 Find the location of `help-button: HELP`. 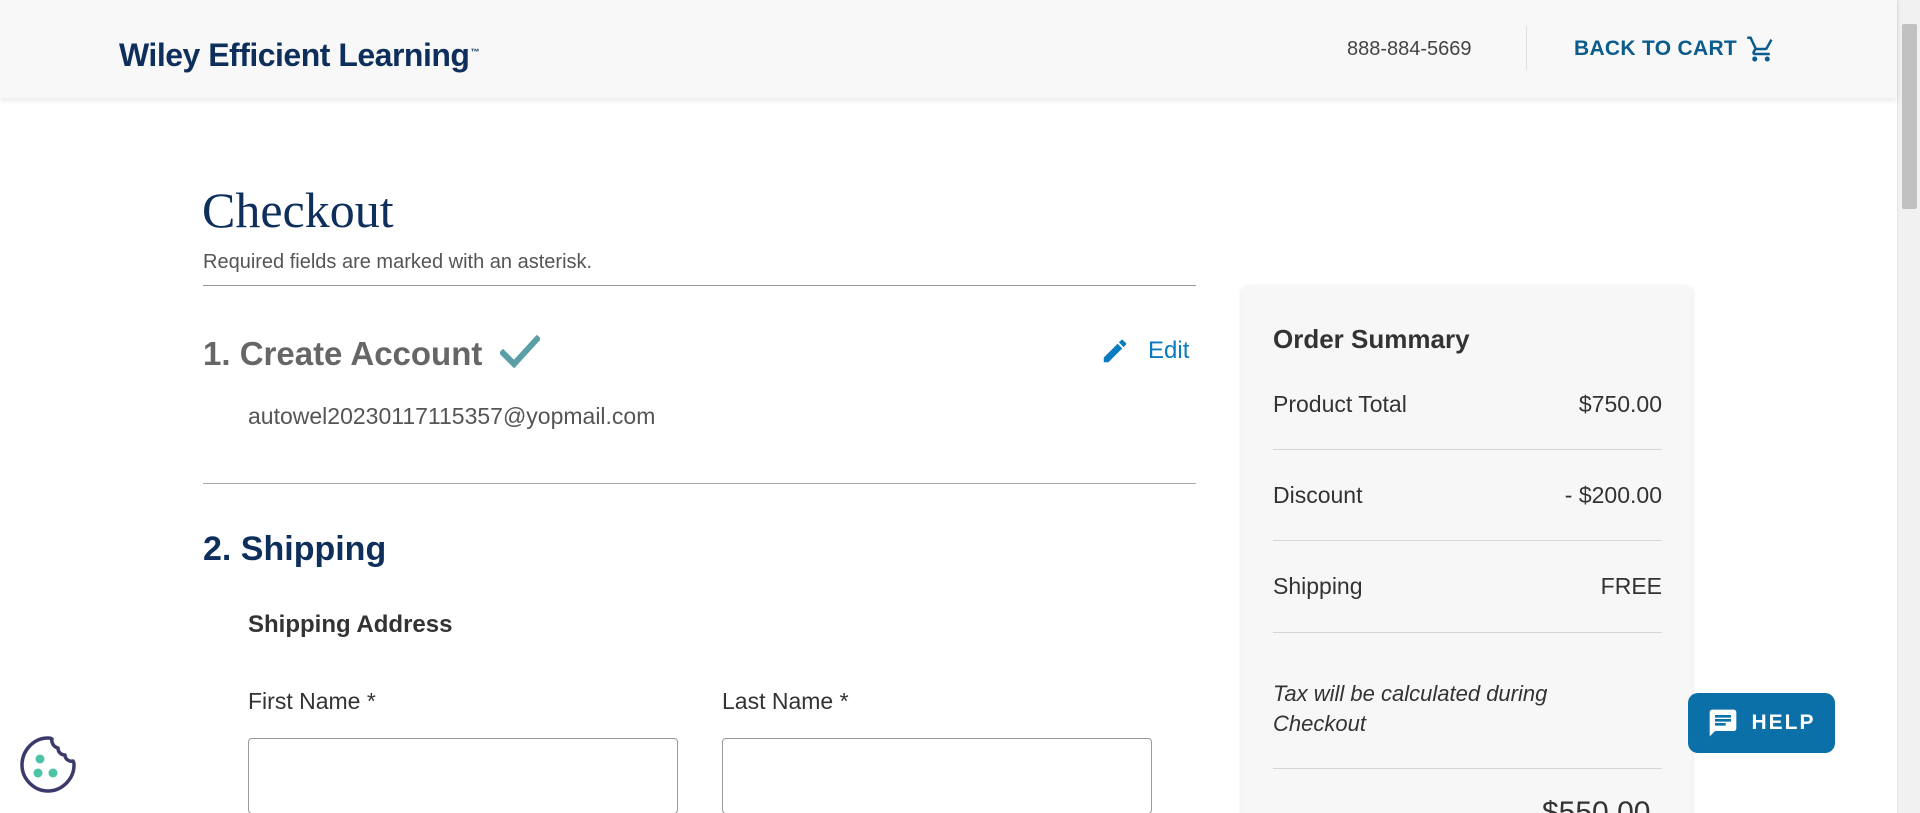

help-button: HELP is located at coordinates (1761, 723).